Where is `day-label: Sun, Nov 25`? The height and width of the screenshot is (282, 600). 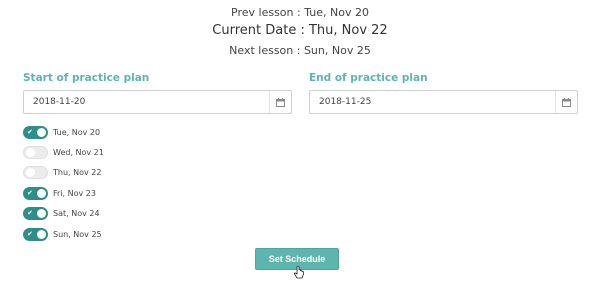
day-label: Sun, Nov 25 is located at coordinates (77, 234).